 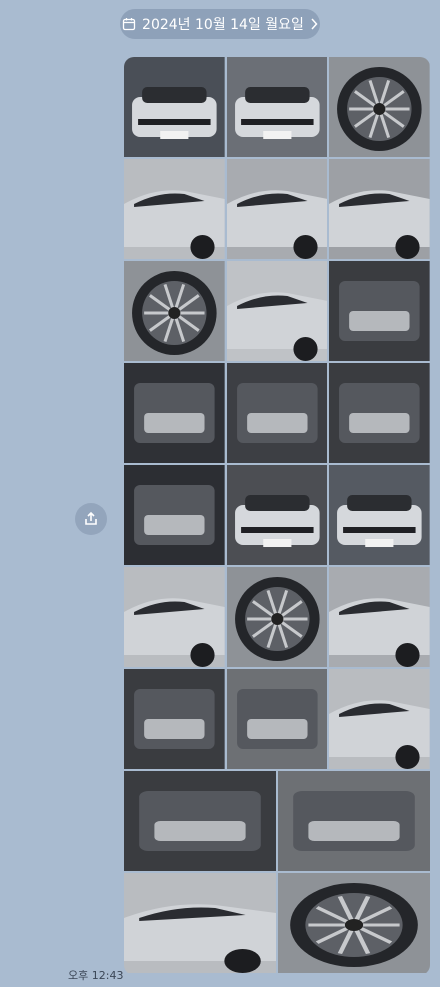 I want to click on share-icon, so click(x=91, y=518).